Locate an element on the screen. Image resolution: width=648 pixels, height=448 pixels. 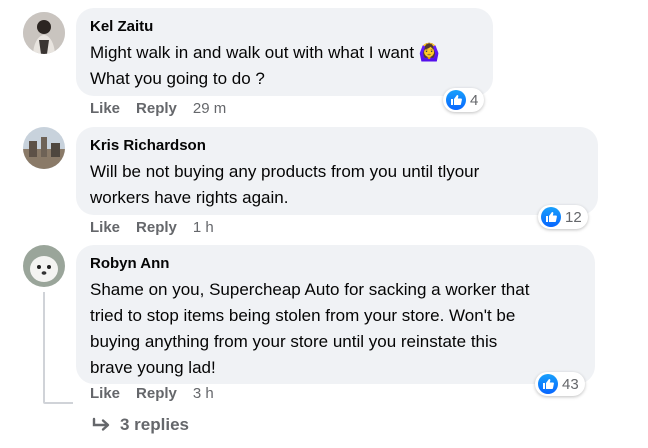
comment-timestamp: 29 m is located at coordinates (209, 109).